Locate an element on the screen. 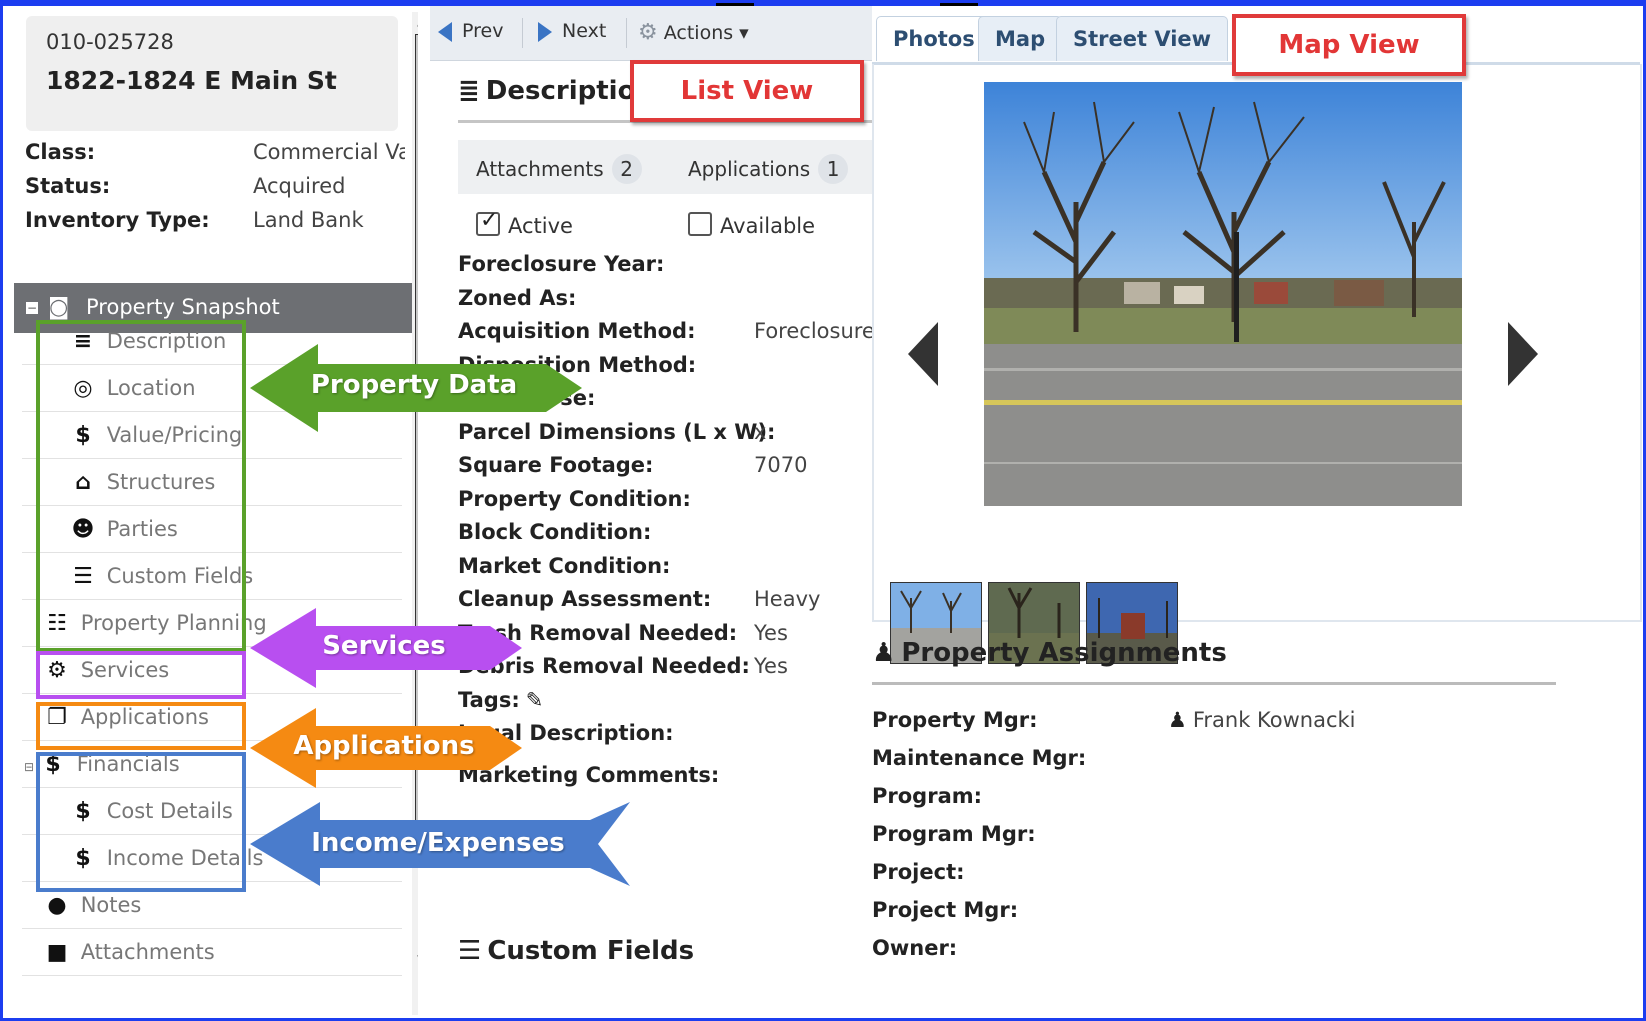  users-icon: ☻ is located at coordinates (83, 529).